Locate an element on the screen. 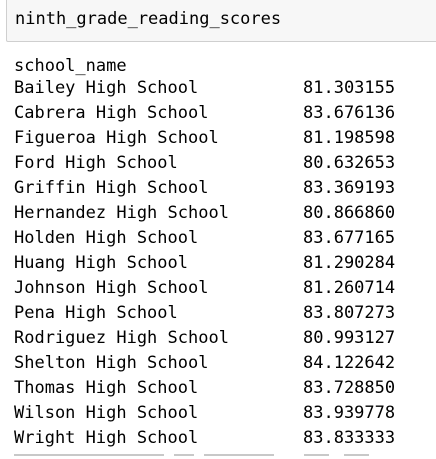 The image size is (436, 459). reading-score-value: 83.939778 is located at coordinates (349, 413).